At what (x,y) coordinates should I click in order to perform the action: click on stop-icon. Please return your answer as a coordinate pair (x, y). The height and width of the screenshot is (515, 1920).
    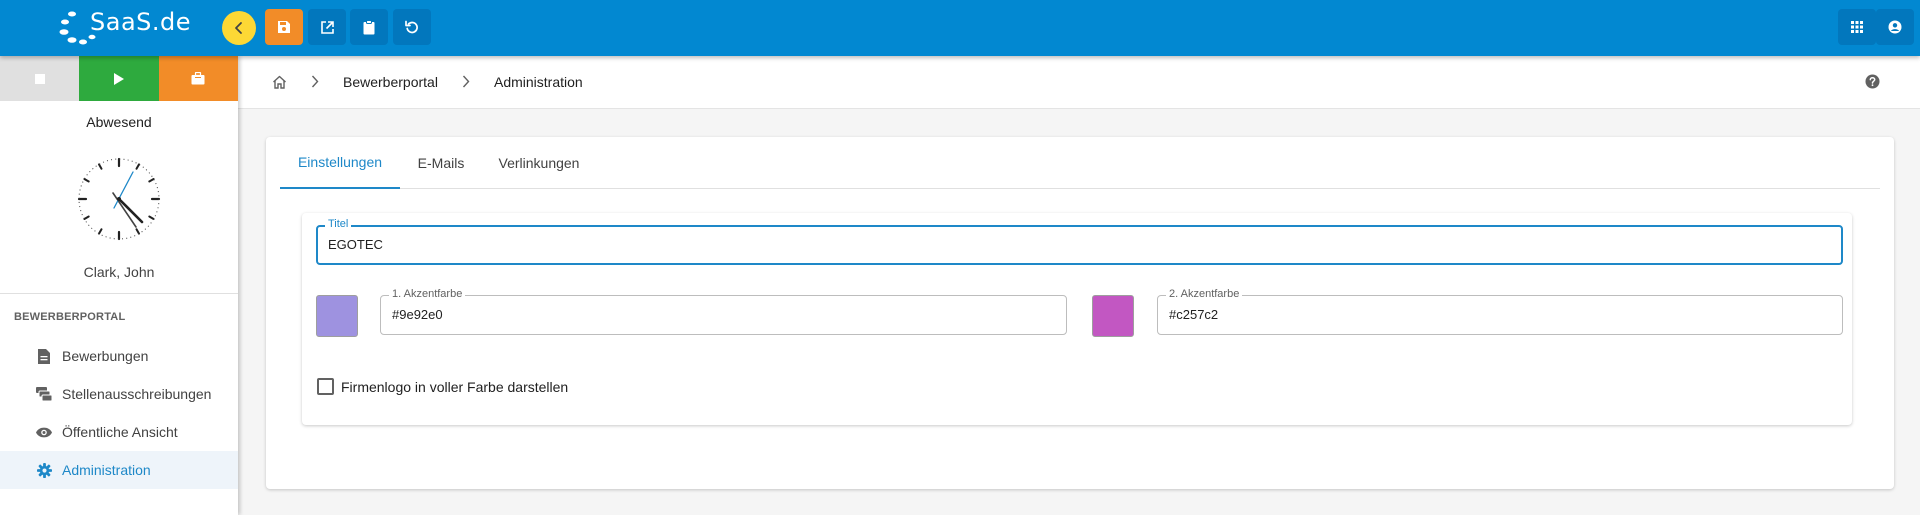
    Looking at the image, I should click on (39, 78).